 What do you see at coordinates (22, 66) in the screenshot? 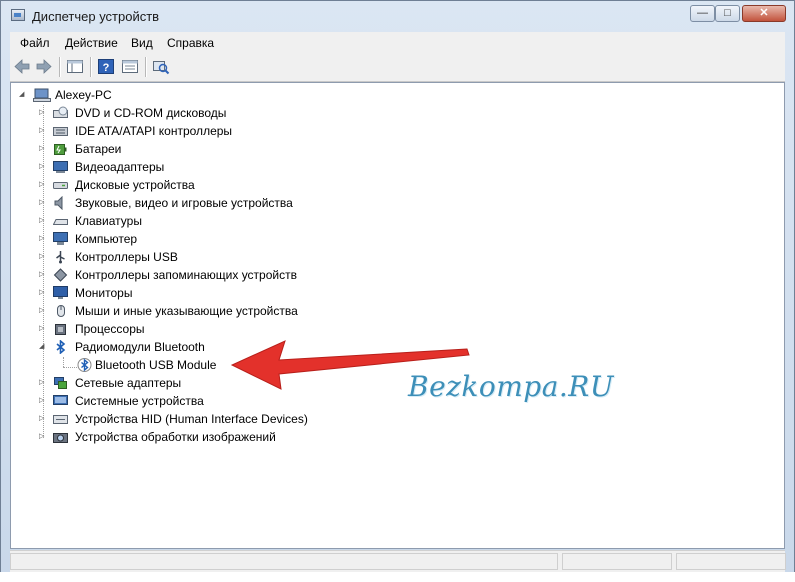
I see `back-arrow-icon` at bounding box center [22, 66].